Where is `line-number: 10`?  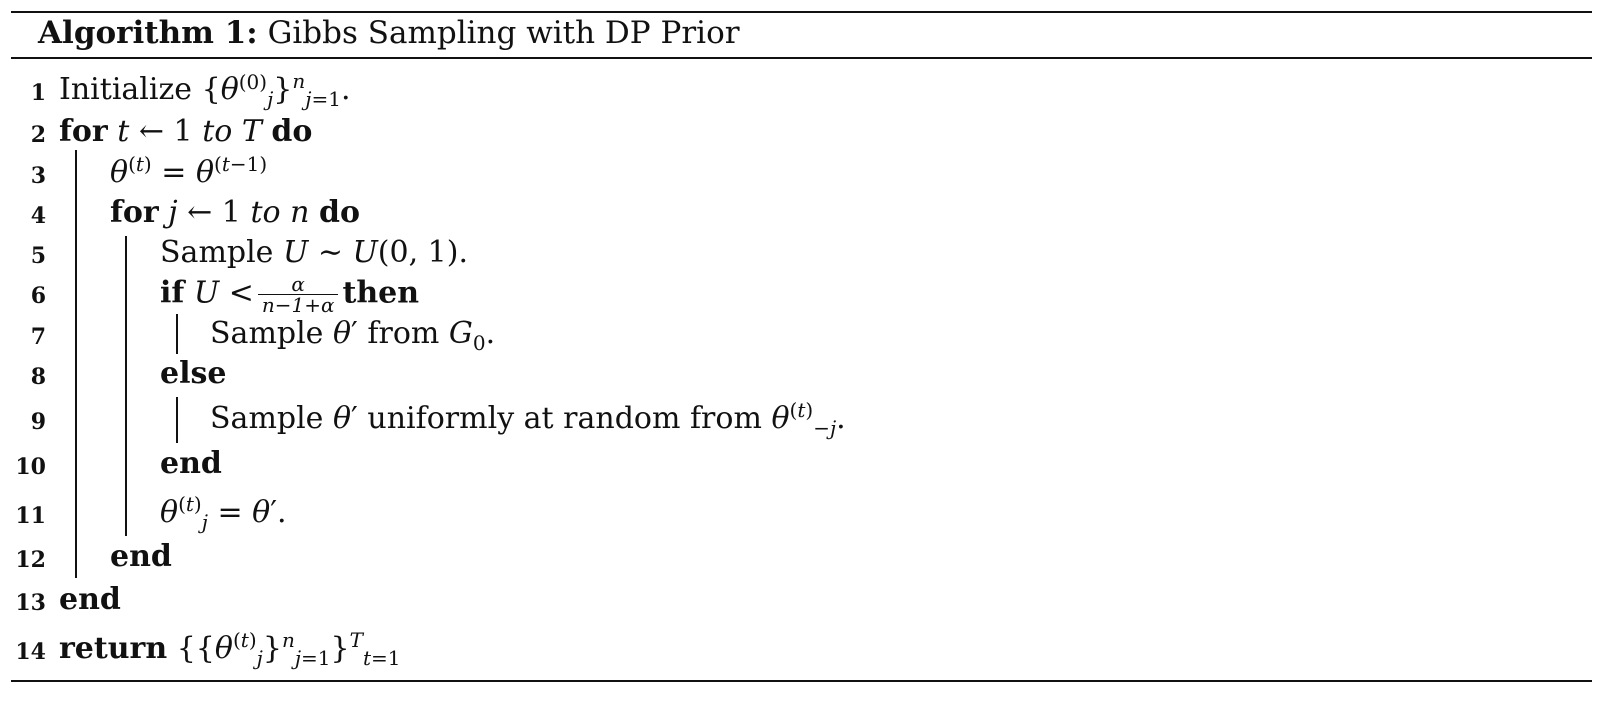 line-number: 10 is located at coordinates (30, 467).